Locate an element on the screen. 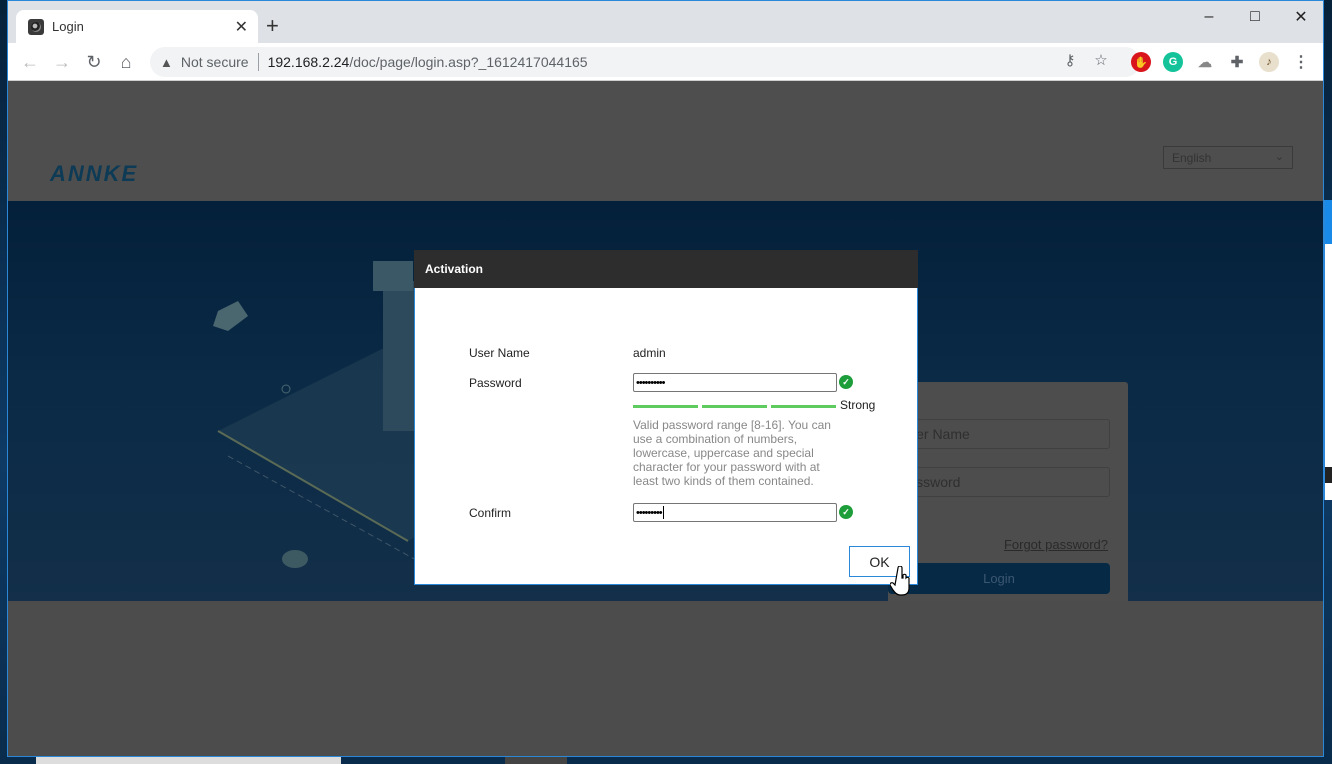 This screenshot has width=1332, height=764. chevron-down-icon: ⌄ is located at coordinates (1279, 157).